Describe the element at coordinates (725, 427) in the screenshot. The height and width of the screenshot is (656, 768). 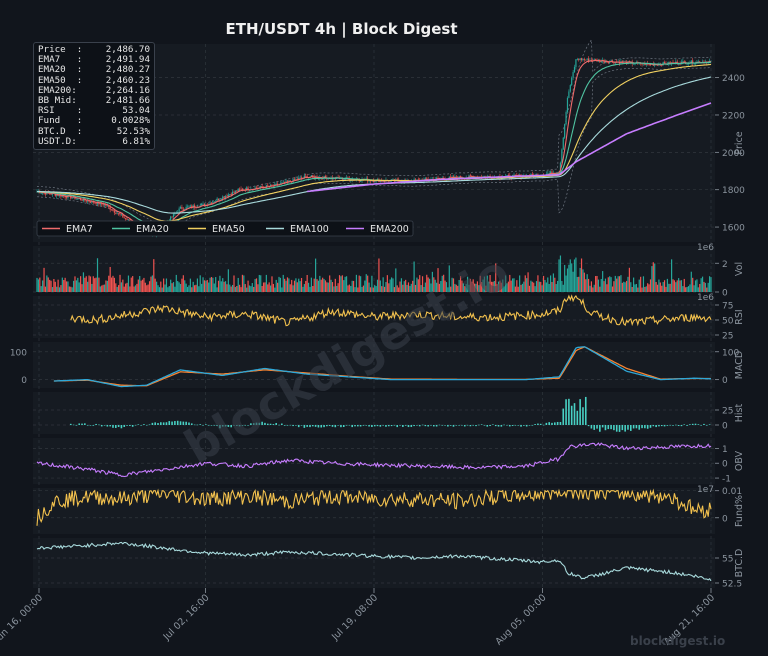
I see `panel-hist-tick-label: 0` at that location.